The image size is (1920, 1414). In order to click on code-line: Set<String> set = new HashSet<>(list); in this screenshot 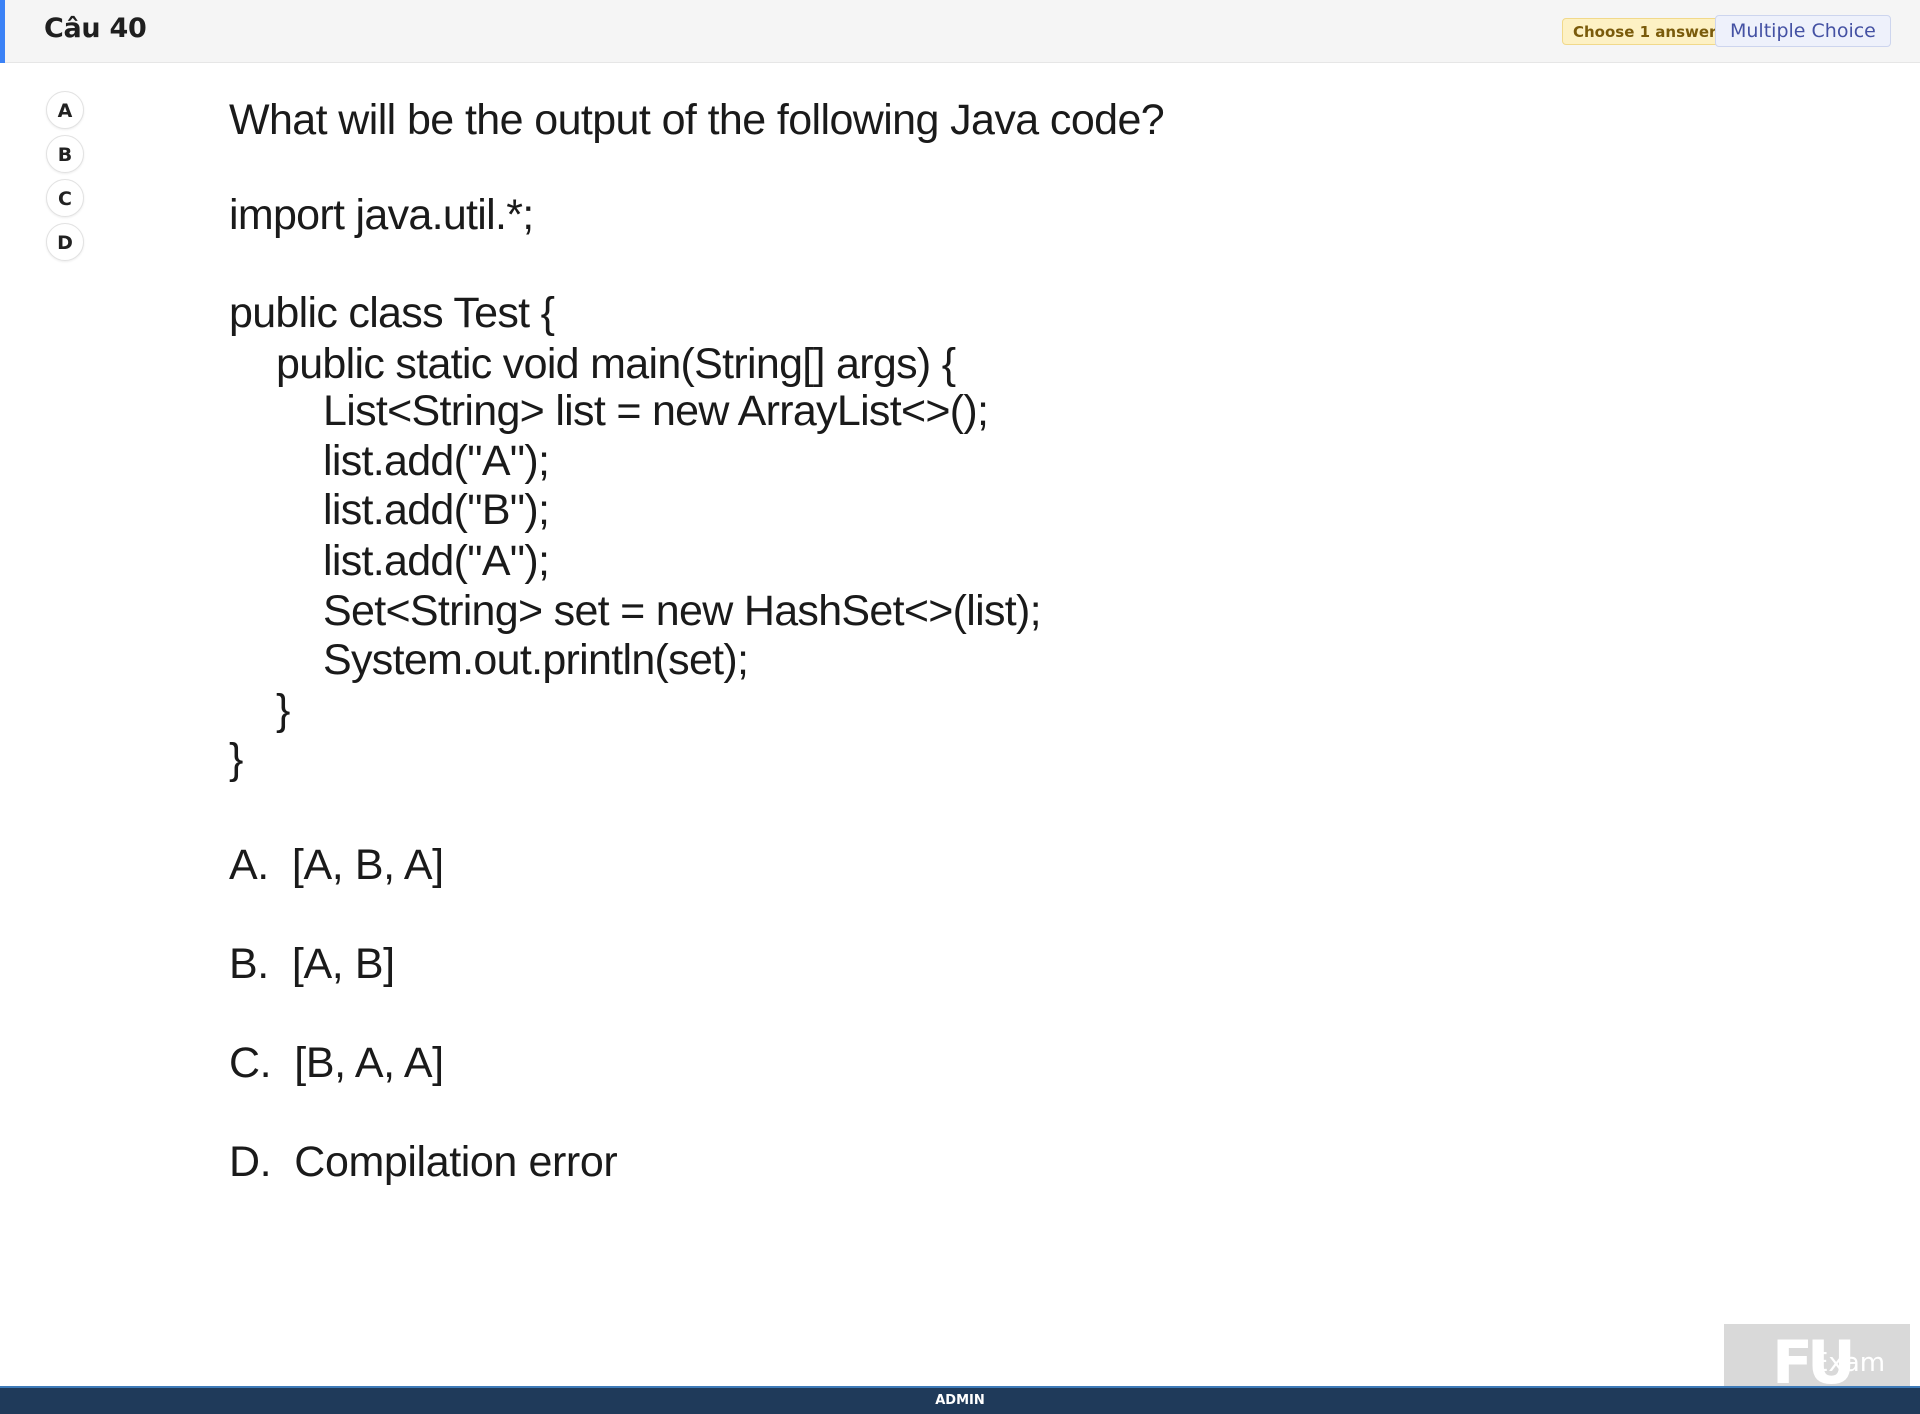, I will do `click(682, 611)`.